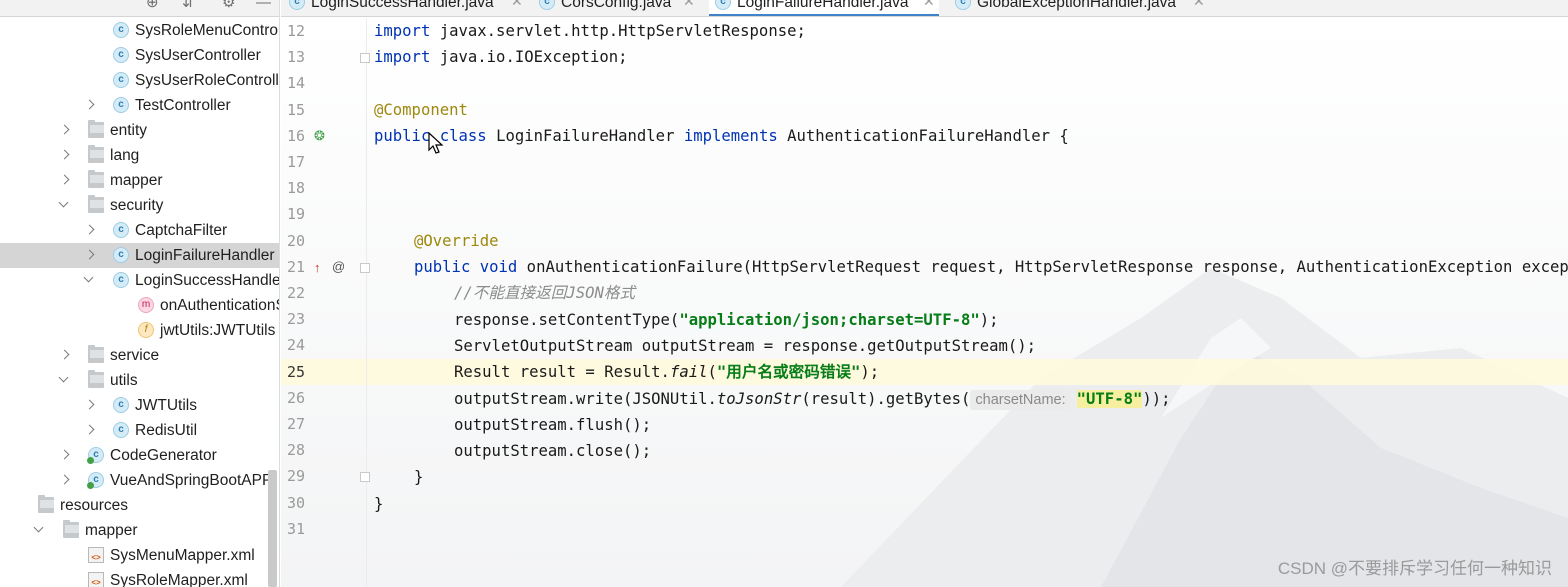 The image size is (1568, 587). I want to click on tree-item-entity: entity, so click(139, 130).